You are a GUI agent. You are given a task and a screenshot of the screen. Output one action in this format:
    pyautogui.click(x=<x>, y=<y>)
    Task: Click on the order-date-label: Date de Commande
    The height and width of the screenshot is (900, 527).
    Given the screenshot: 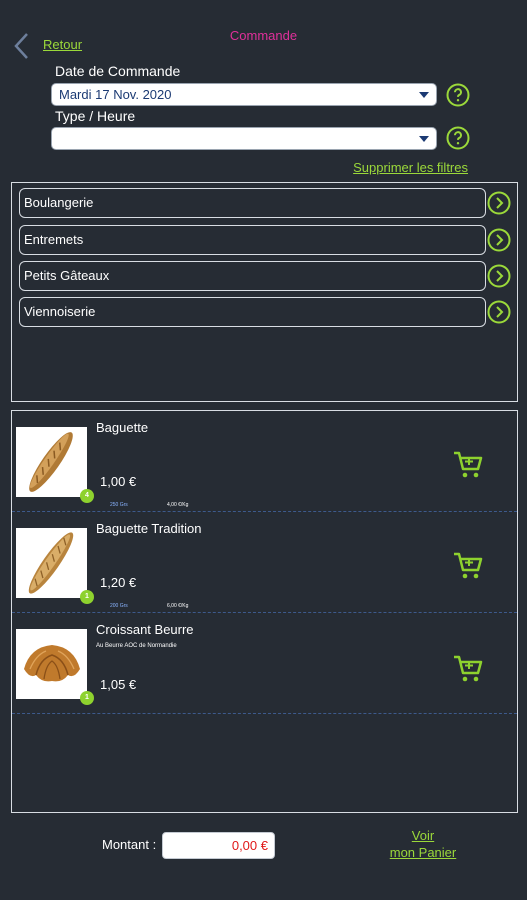 What is the action you would take?
    pyautogui.click(x=118, y=71)
    